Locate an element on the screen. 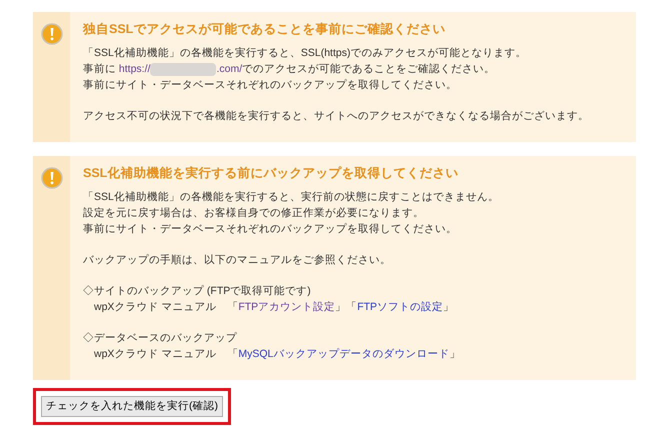  link: FTPソフトの設定 is located at coordinates (400, 307).